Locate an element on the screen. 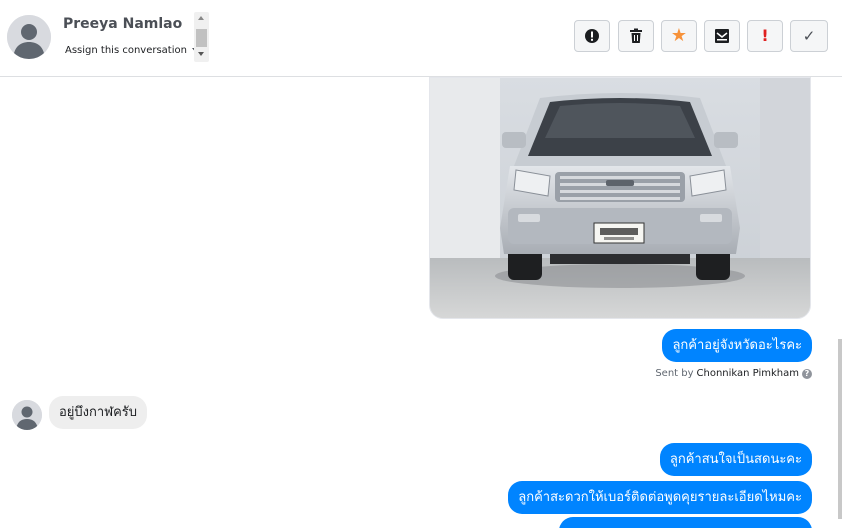 The image size is (842, 528). mark-spam-button is located at coordinates (592, 36).